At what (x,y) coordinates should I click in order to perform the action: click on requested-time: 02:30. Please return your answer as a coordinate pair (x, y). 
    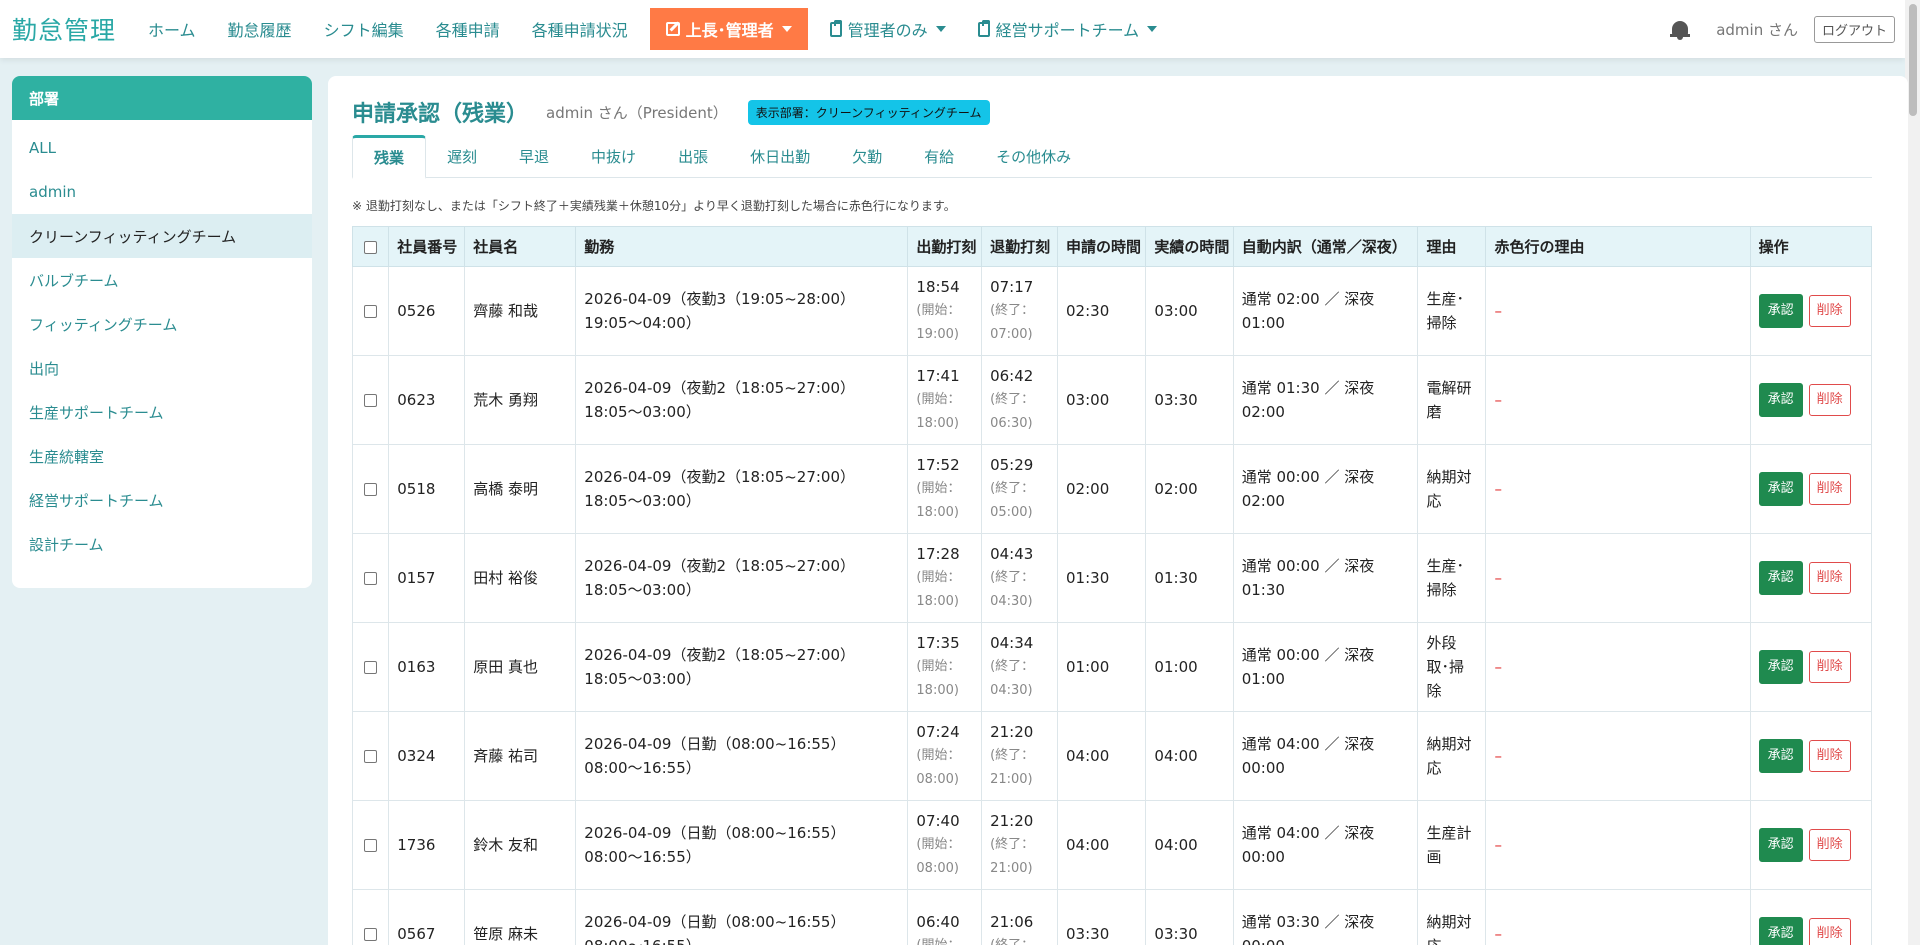
    Looking at the image, I should click on (1102, 311).